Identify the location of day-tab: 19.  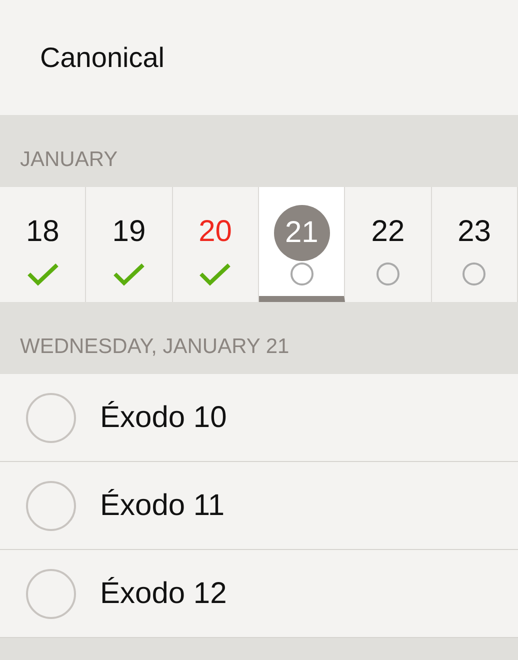
(129, 244).